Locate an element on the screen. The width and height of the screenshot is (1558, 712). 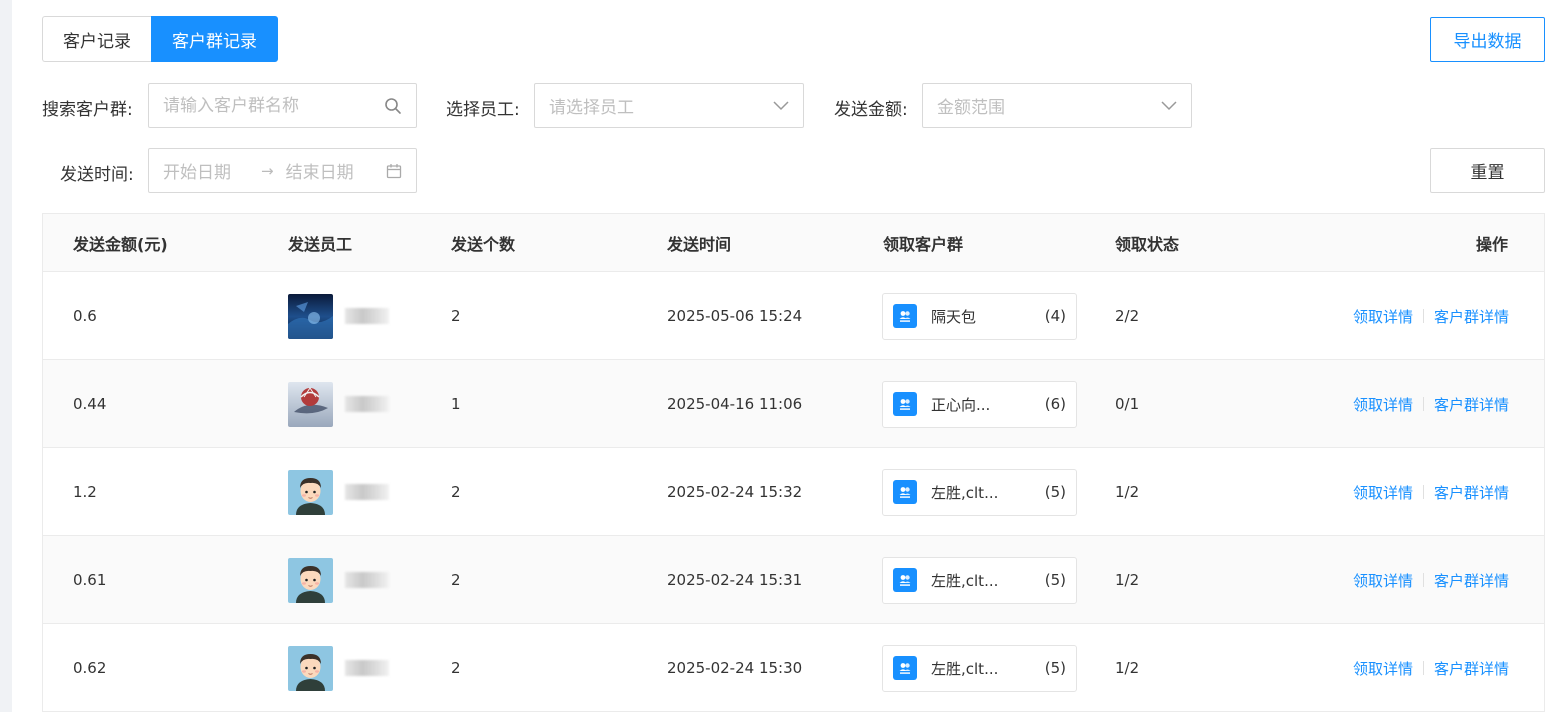
search-group-input is located at coordinates (273, 105).